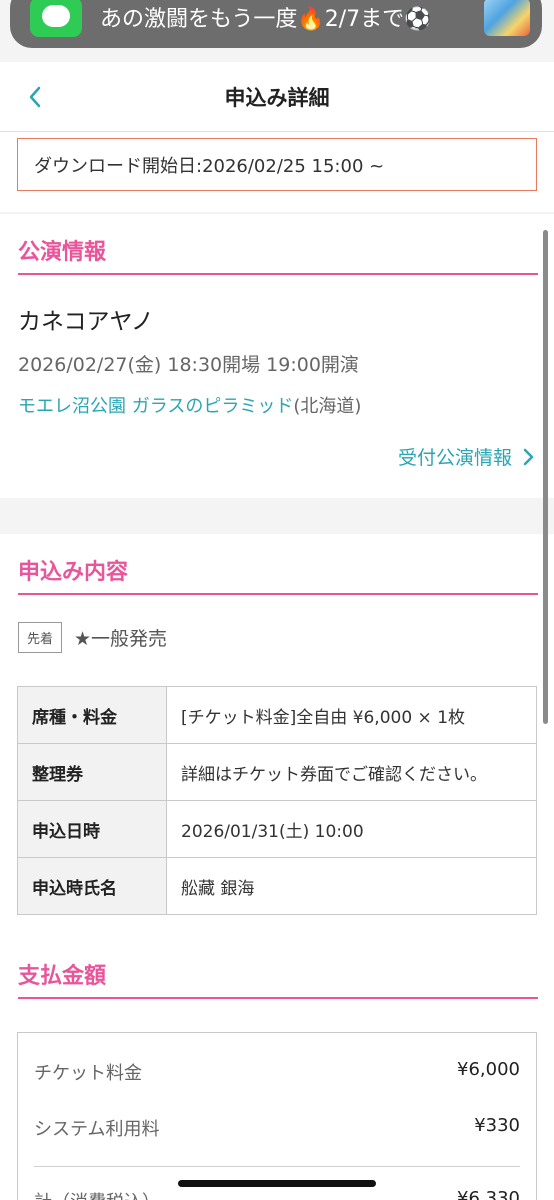 The width and height of the screenshot is (554, 1200). What do you see at coordinates (507, 18) in the screenshot?
I see `notification-thumbnail` at bounding box center [507, 18].